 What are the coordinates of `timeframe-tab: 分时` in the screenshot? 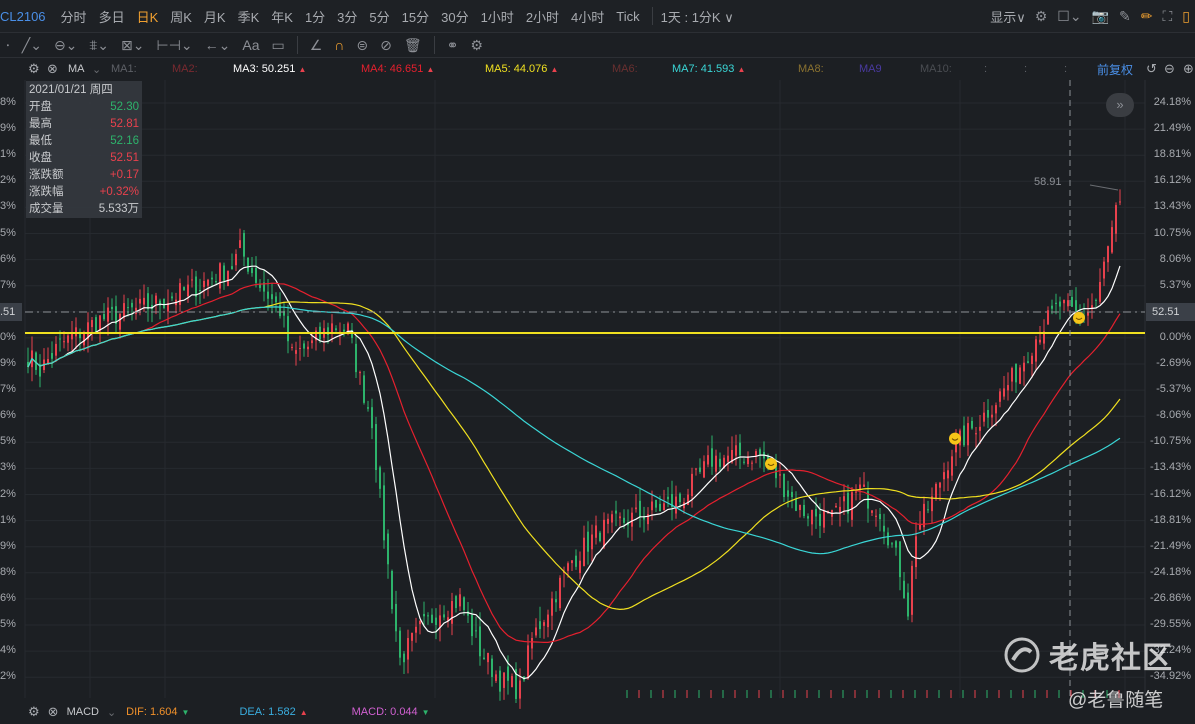 It's located at (74, 16).